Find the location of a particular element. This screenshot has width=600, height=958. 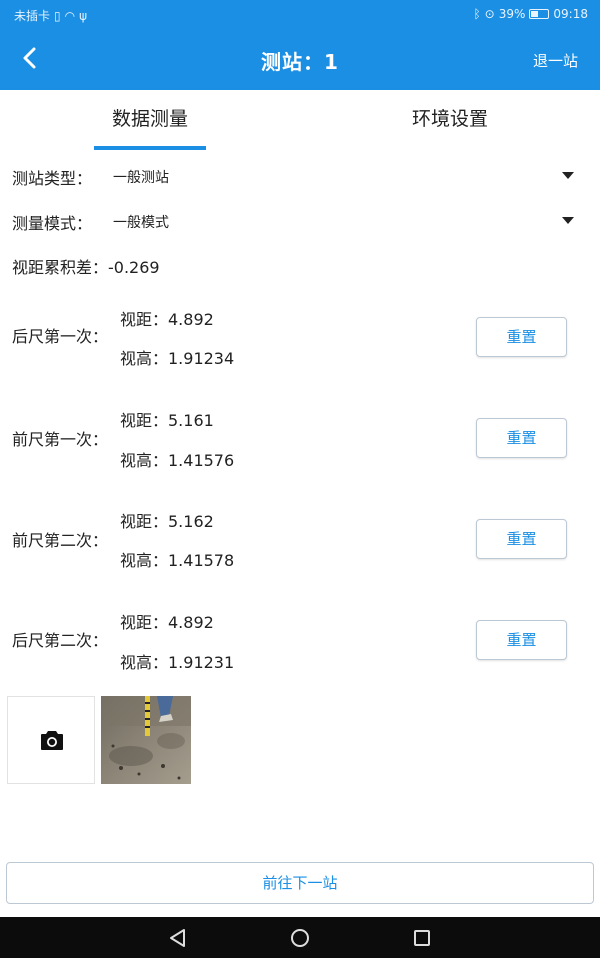

system-navigation-bar is located at coordinates (300, 937).